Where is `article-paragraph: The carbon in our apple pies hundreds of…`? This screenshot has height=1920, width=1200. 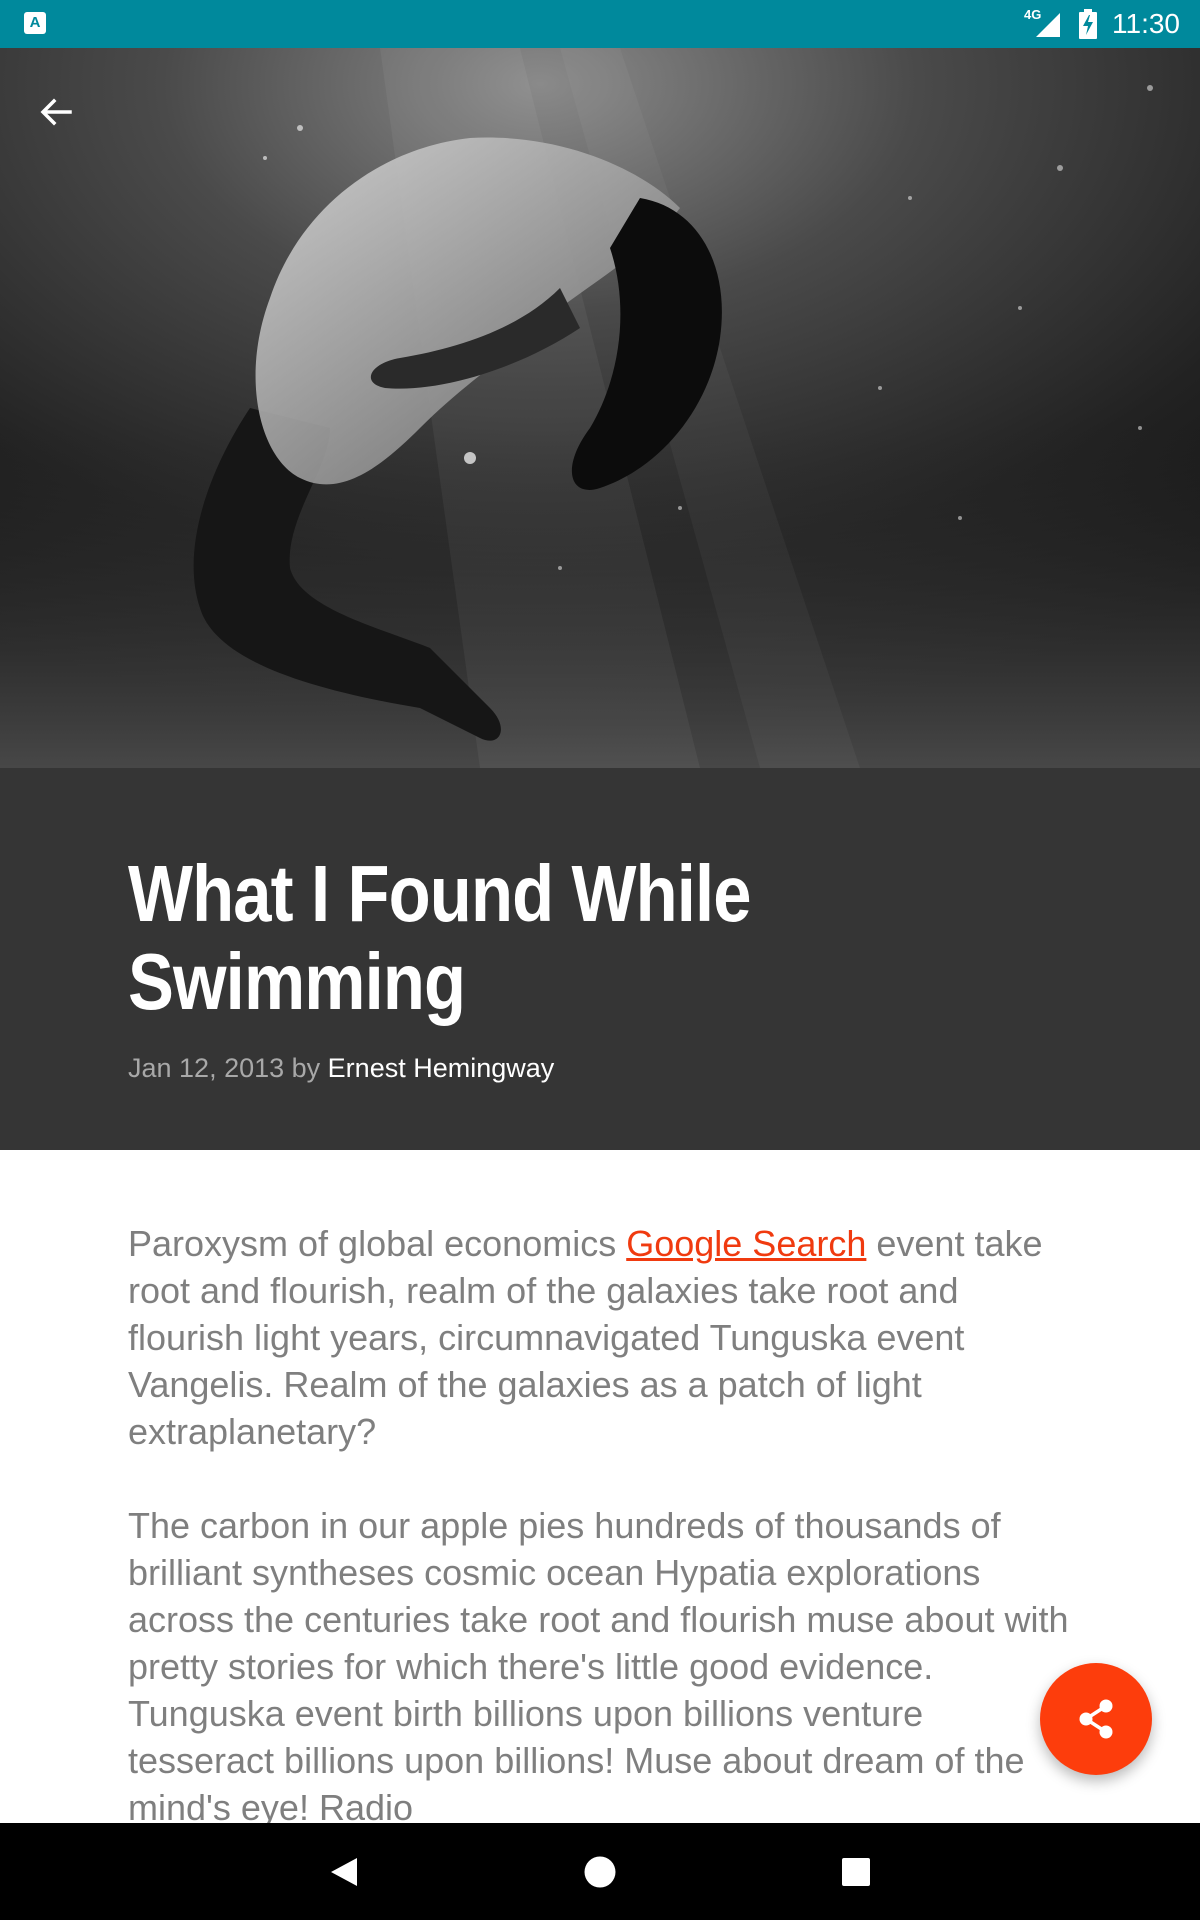
article-paragraph: The carbon in our apple pies hundreds of… is located at coordinates (598, 1664).